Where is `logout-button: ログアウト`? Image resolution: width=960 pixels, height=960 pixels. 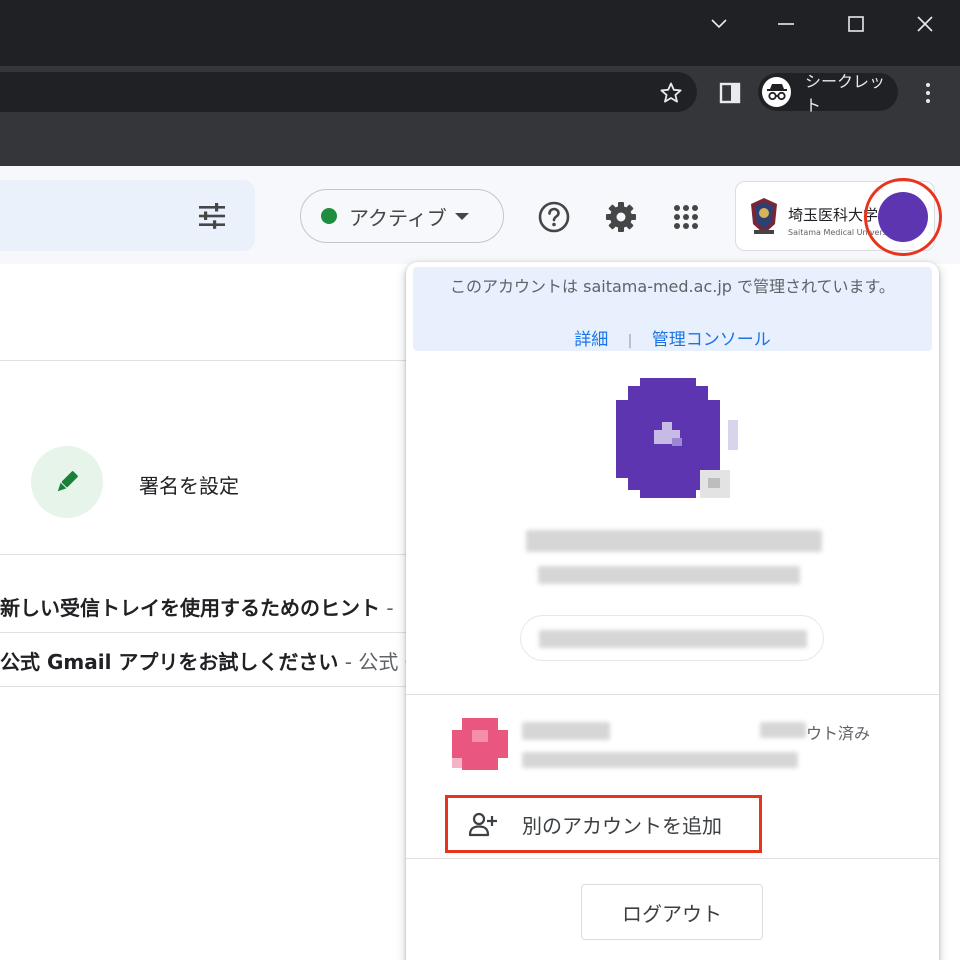 logout-button: ログアウト is located at coordinates (672, 912).